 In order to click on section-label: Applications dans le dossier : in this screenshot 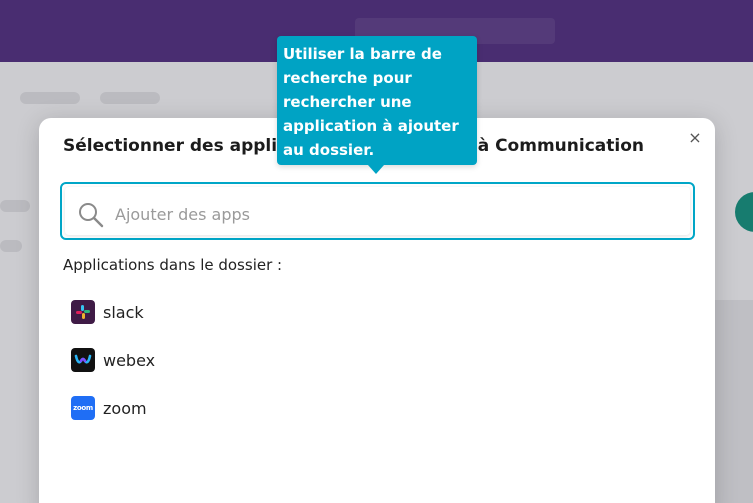, I will do `click(173, 265)`.